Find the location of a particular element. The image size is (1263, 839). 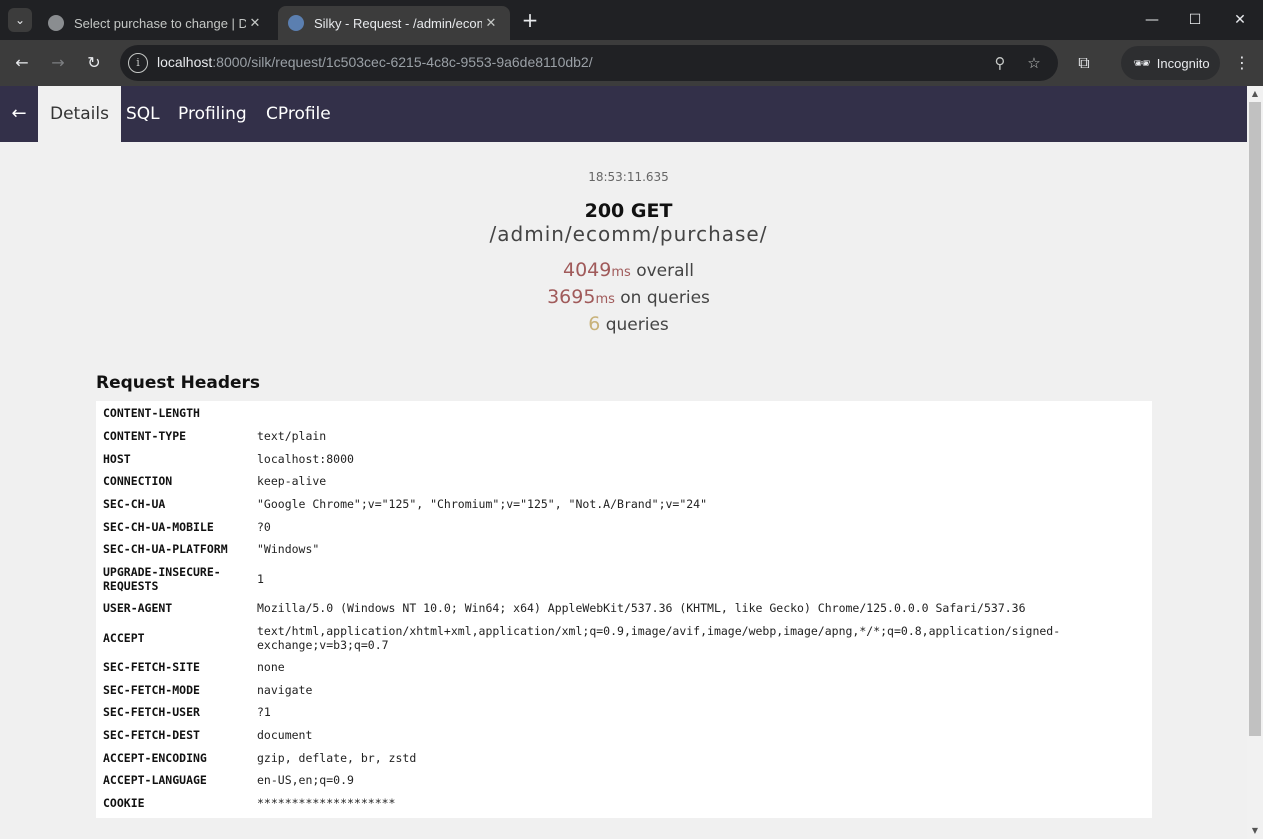

header-value: text/plain is located at coordinates (292, 436).